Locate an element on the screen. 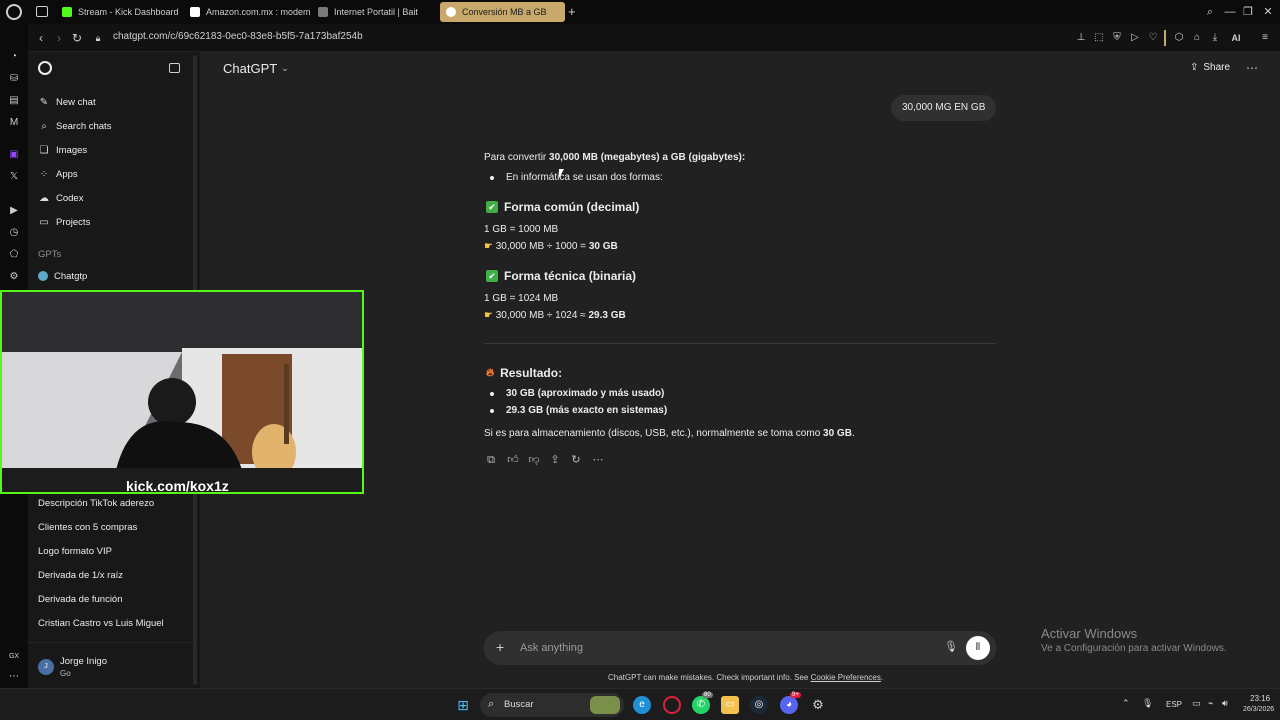  sidebar-item-apps: ⁘ Apps is located at coordinates (58, 174).